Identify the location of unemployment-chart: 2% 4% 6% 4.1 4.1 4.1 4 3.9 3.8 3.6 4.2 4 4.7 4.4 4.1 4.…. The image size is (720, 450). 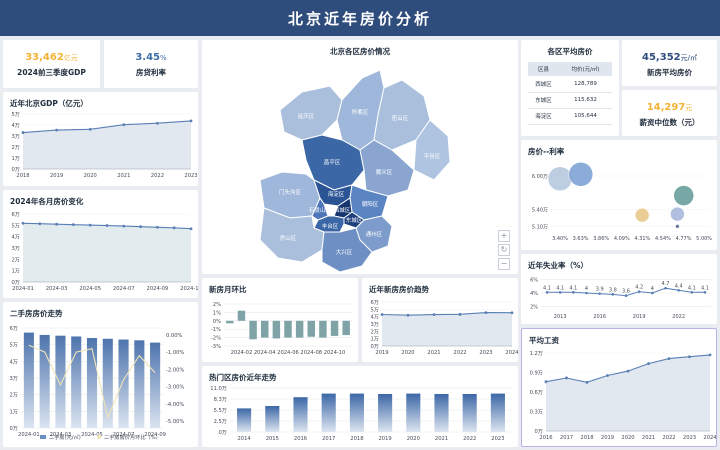
(620, 298).